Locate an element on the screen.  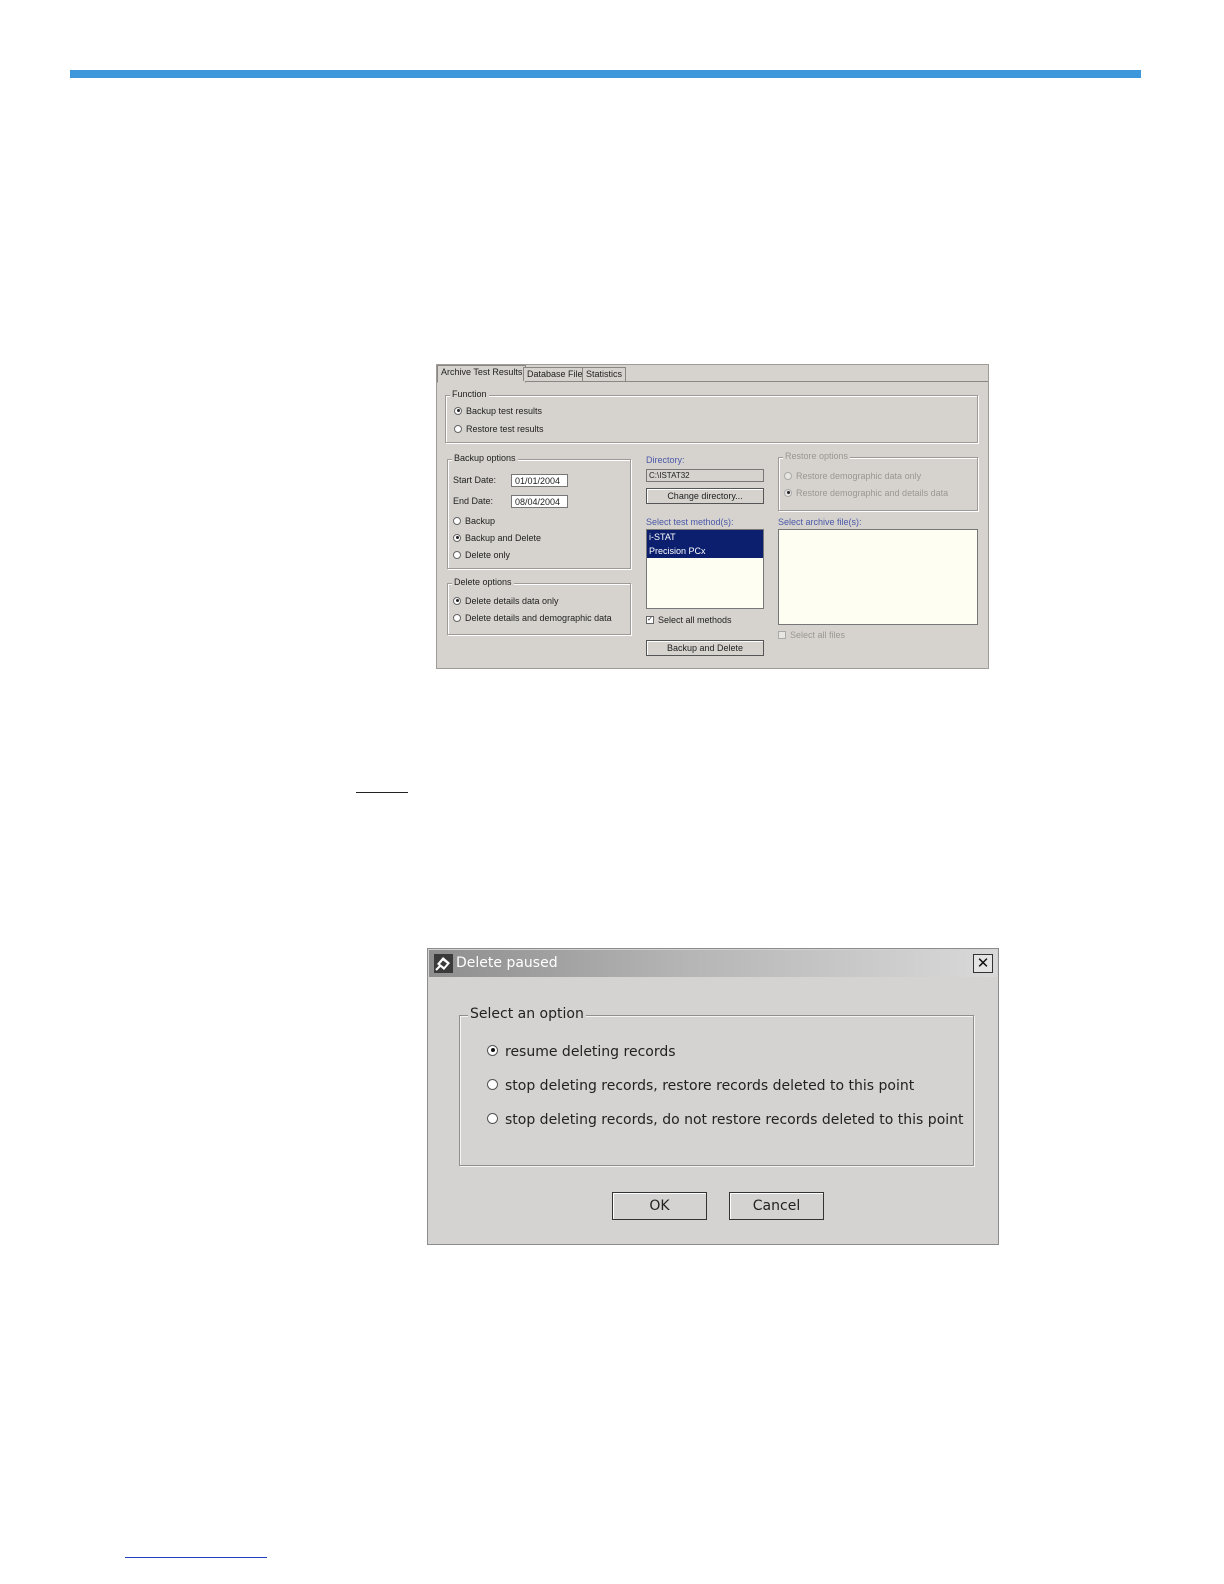
close-button: ✕ is located at coordinates (983, 963).